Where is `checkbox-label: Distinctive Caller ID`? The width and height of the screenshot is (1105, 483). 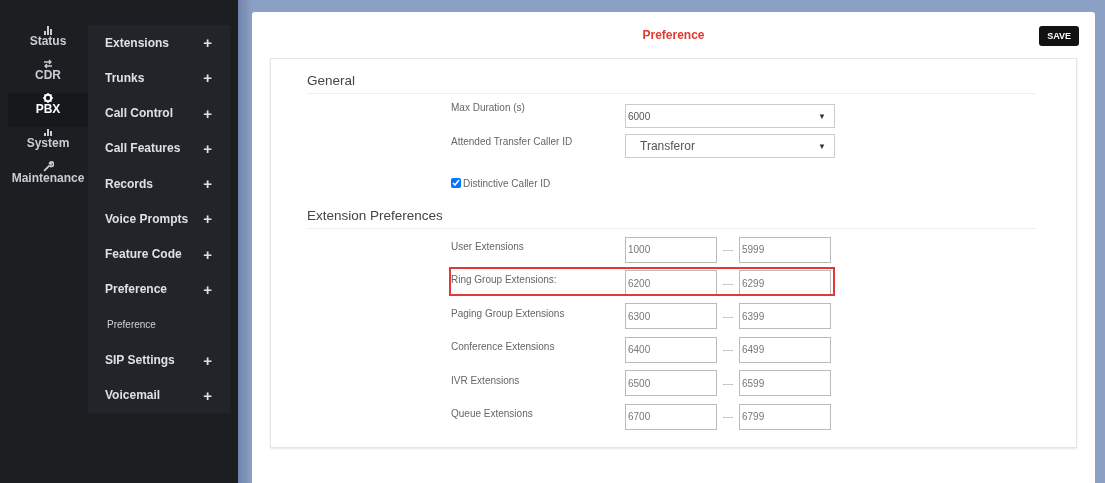
checkbox-label: Distinctive Caller ID is located at coordinates (501, 183).